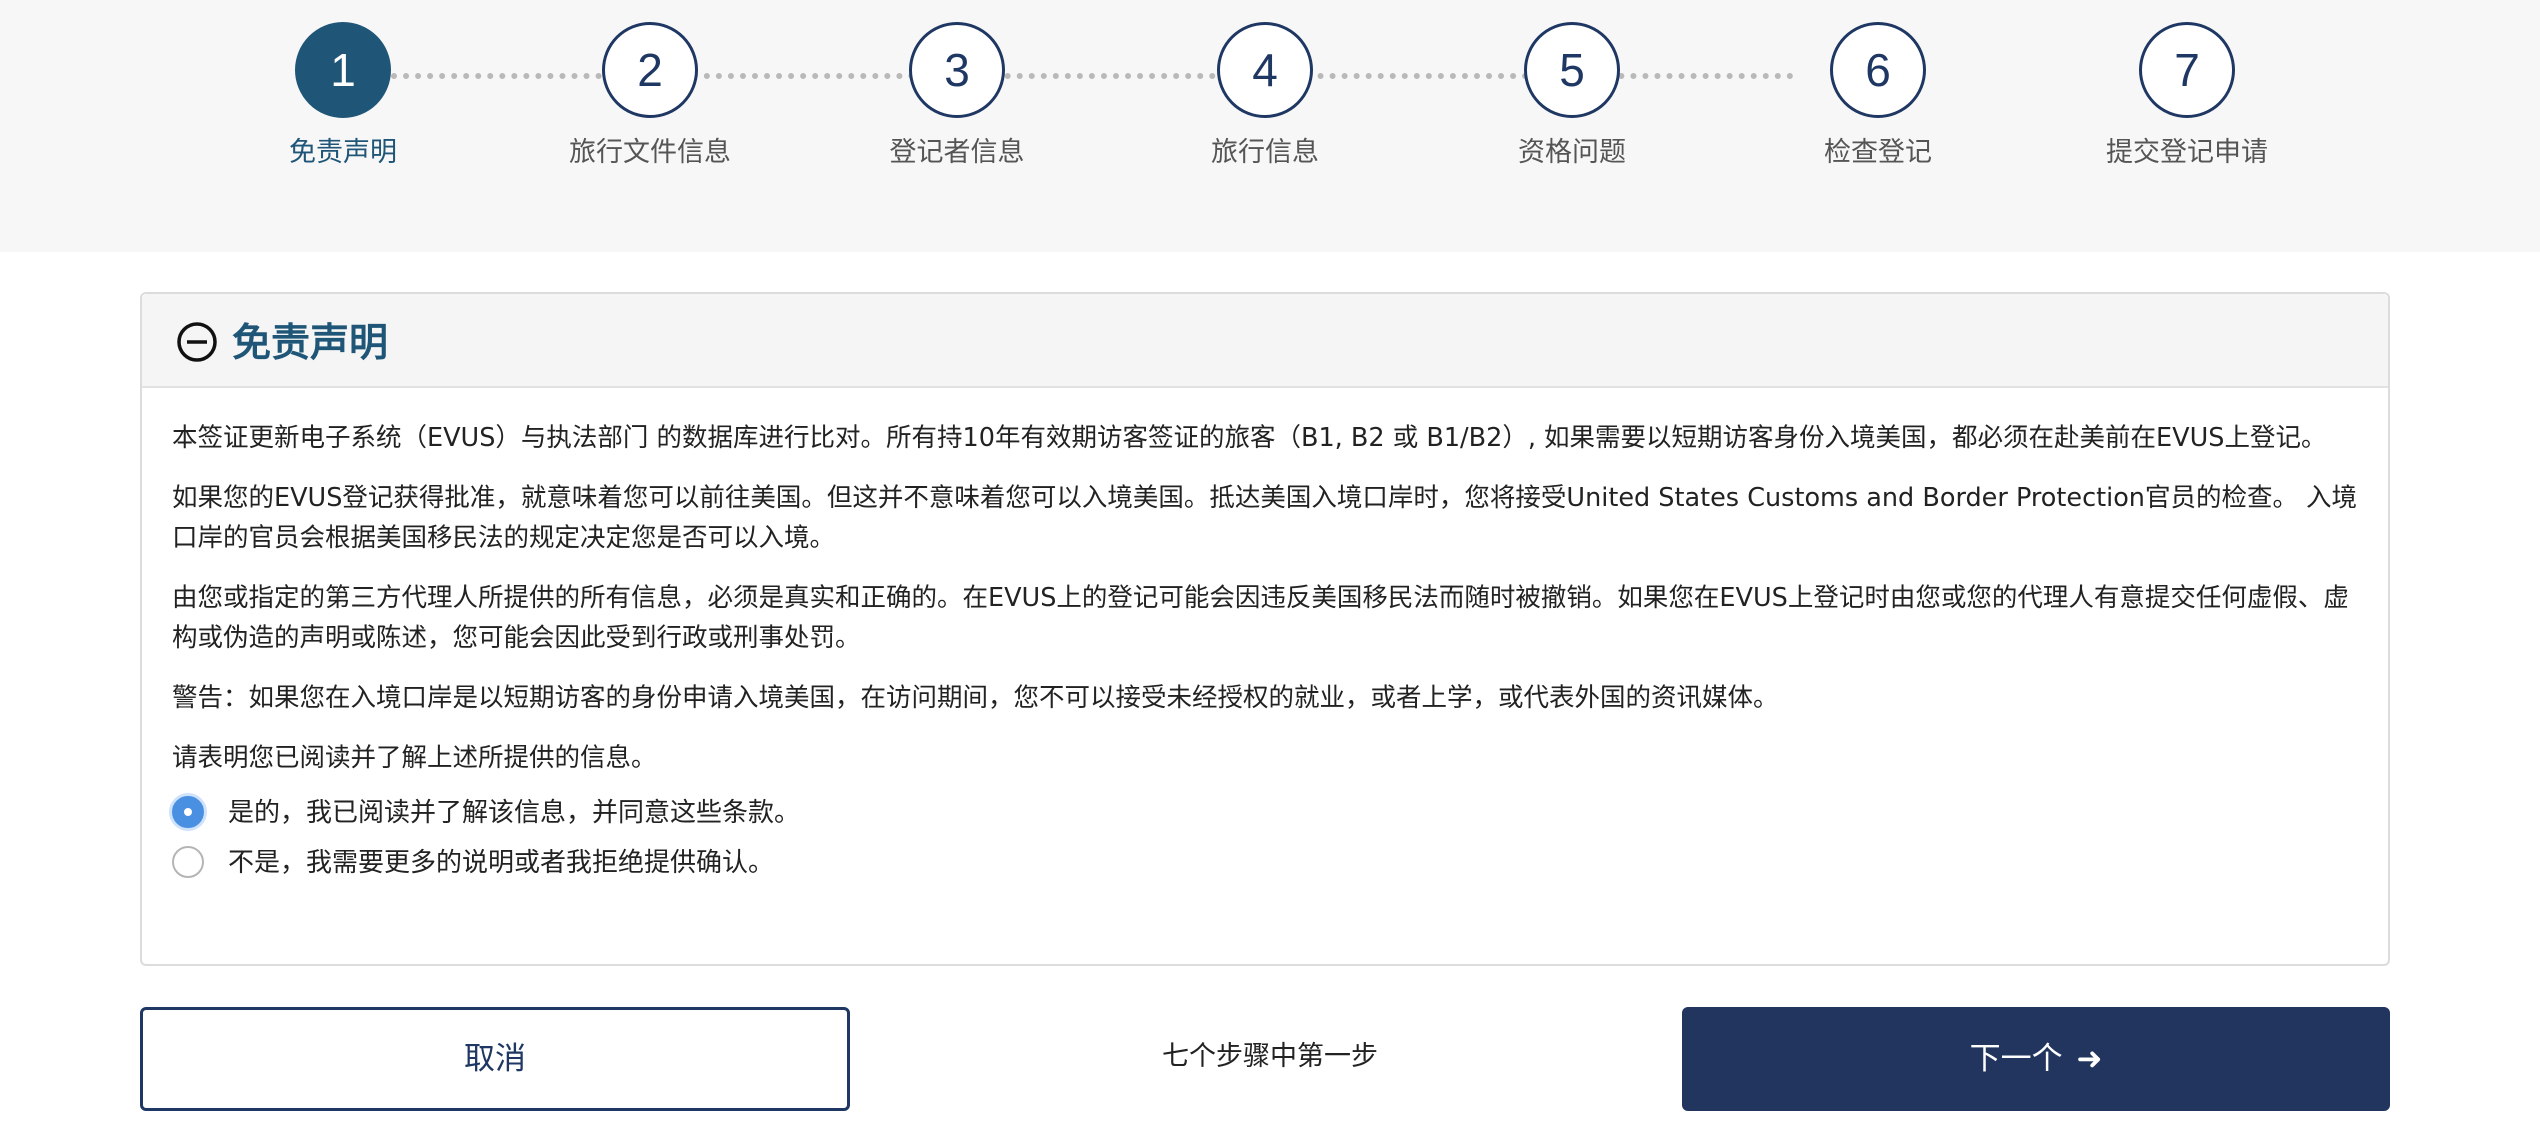  Describe the element at coordinates (2089, 1059) in the screenshot. I see `arrow-right-icon: ➜` at that location.